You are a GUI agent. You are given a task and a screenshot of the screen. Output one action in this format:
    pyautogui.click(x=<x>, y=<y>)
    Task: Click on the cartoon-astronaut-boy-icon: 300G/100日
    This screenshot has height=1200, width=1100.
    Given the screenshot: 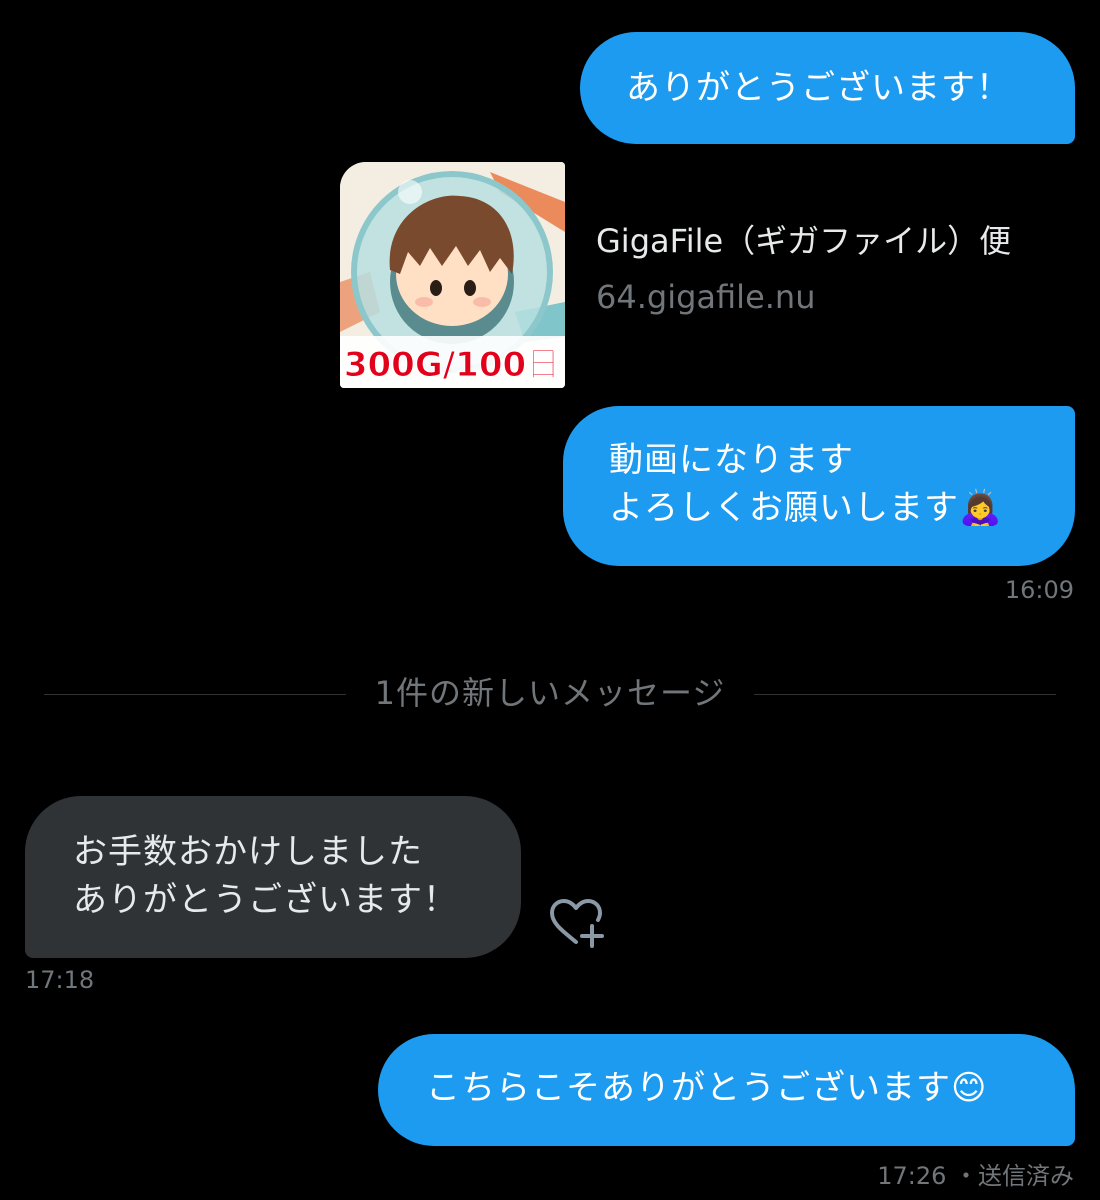 What is the action you would take?
    pyautogui.click(x=452, y=275)
    